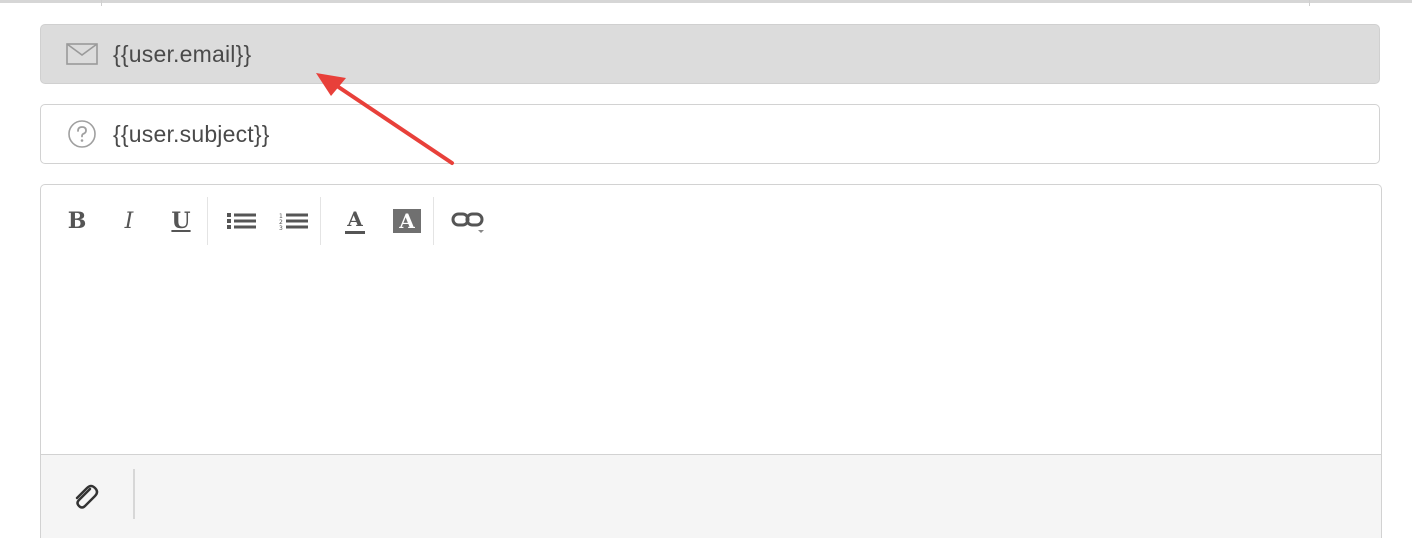 This screenshot has height=538, width=1412. What do you see at coordinates (710, 54) in the screenshot?
I see `recipient-field: {{user.email}}` at bounding box center [710, 54].